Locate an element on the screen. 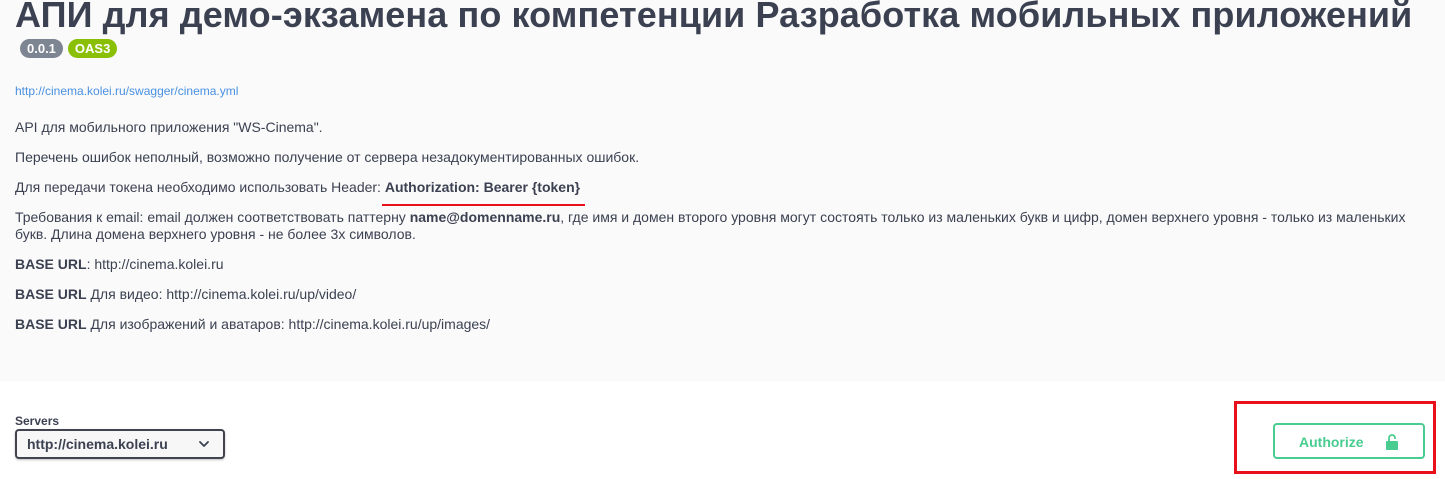 Image resolution: width=1445 pixels, height=479 pixels. unlocked-icon is located at coordinates (1392, 442).